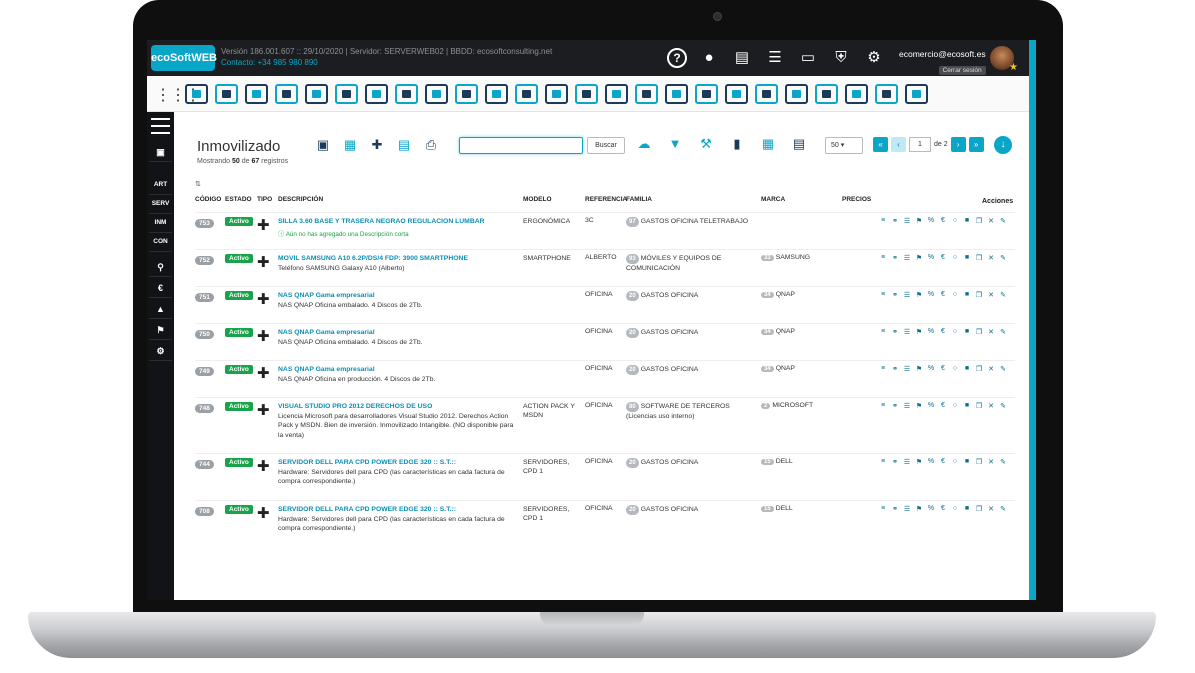  Describe the element at coordinates (808, 58) in the screenshot. I see `chart-icon: ▭` at that location.